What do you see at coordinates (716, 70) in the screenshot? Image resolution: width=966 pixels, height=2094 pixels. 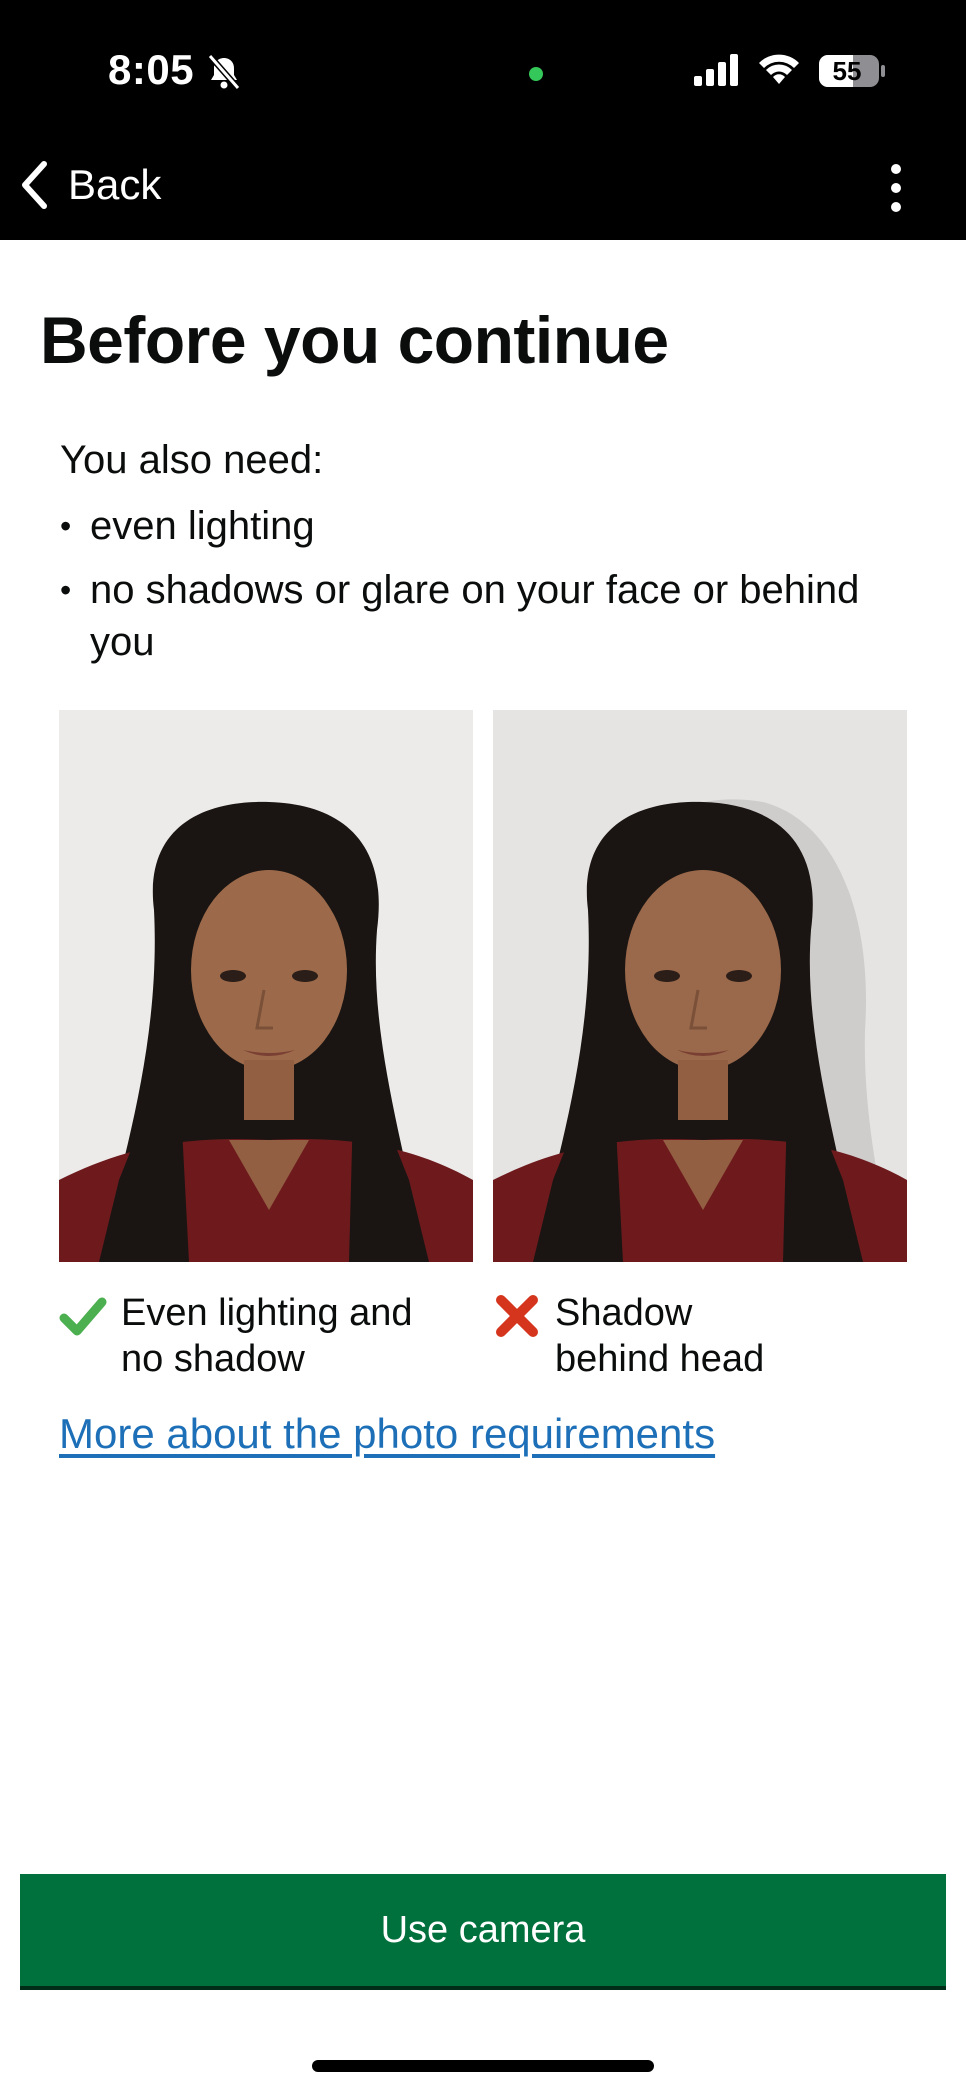 I see `signal-icon` at bounding box center [716, 70].